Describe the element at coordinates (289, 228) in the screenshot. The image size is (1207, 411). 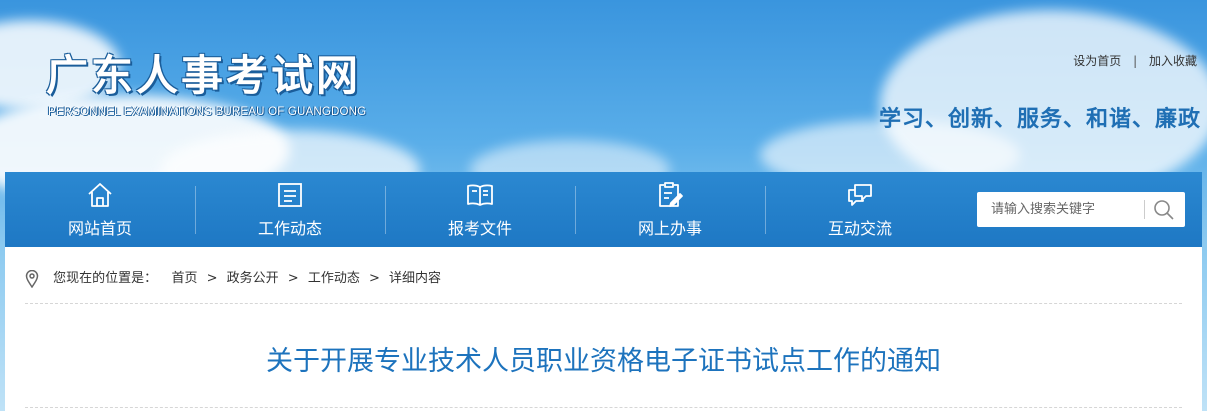
I see `nav-item-label: 工作动态` at that location.